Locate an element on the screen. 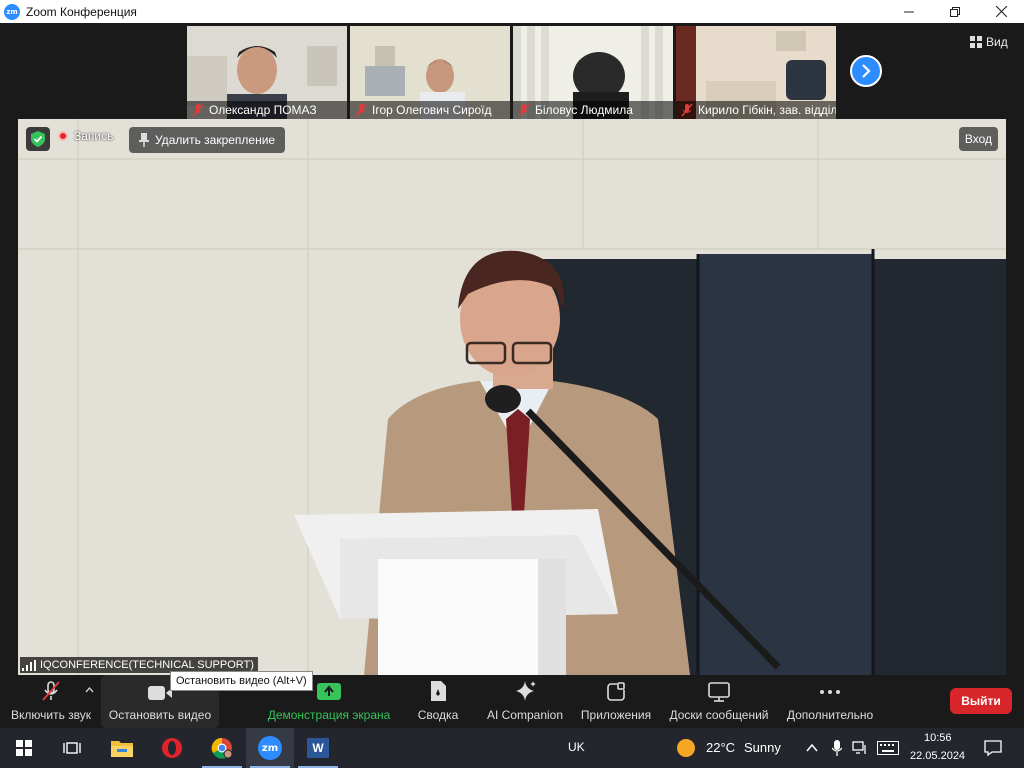 This screenshot has height=768, width=1024. taskbar-zoom: zm is located at coordinates (270, 748).